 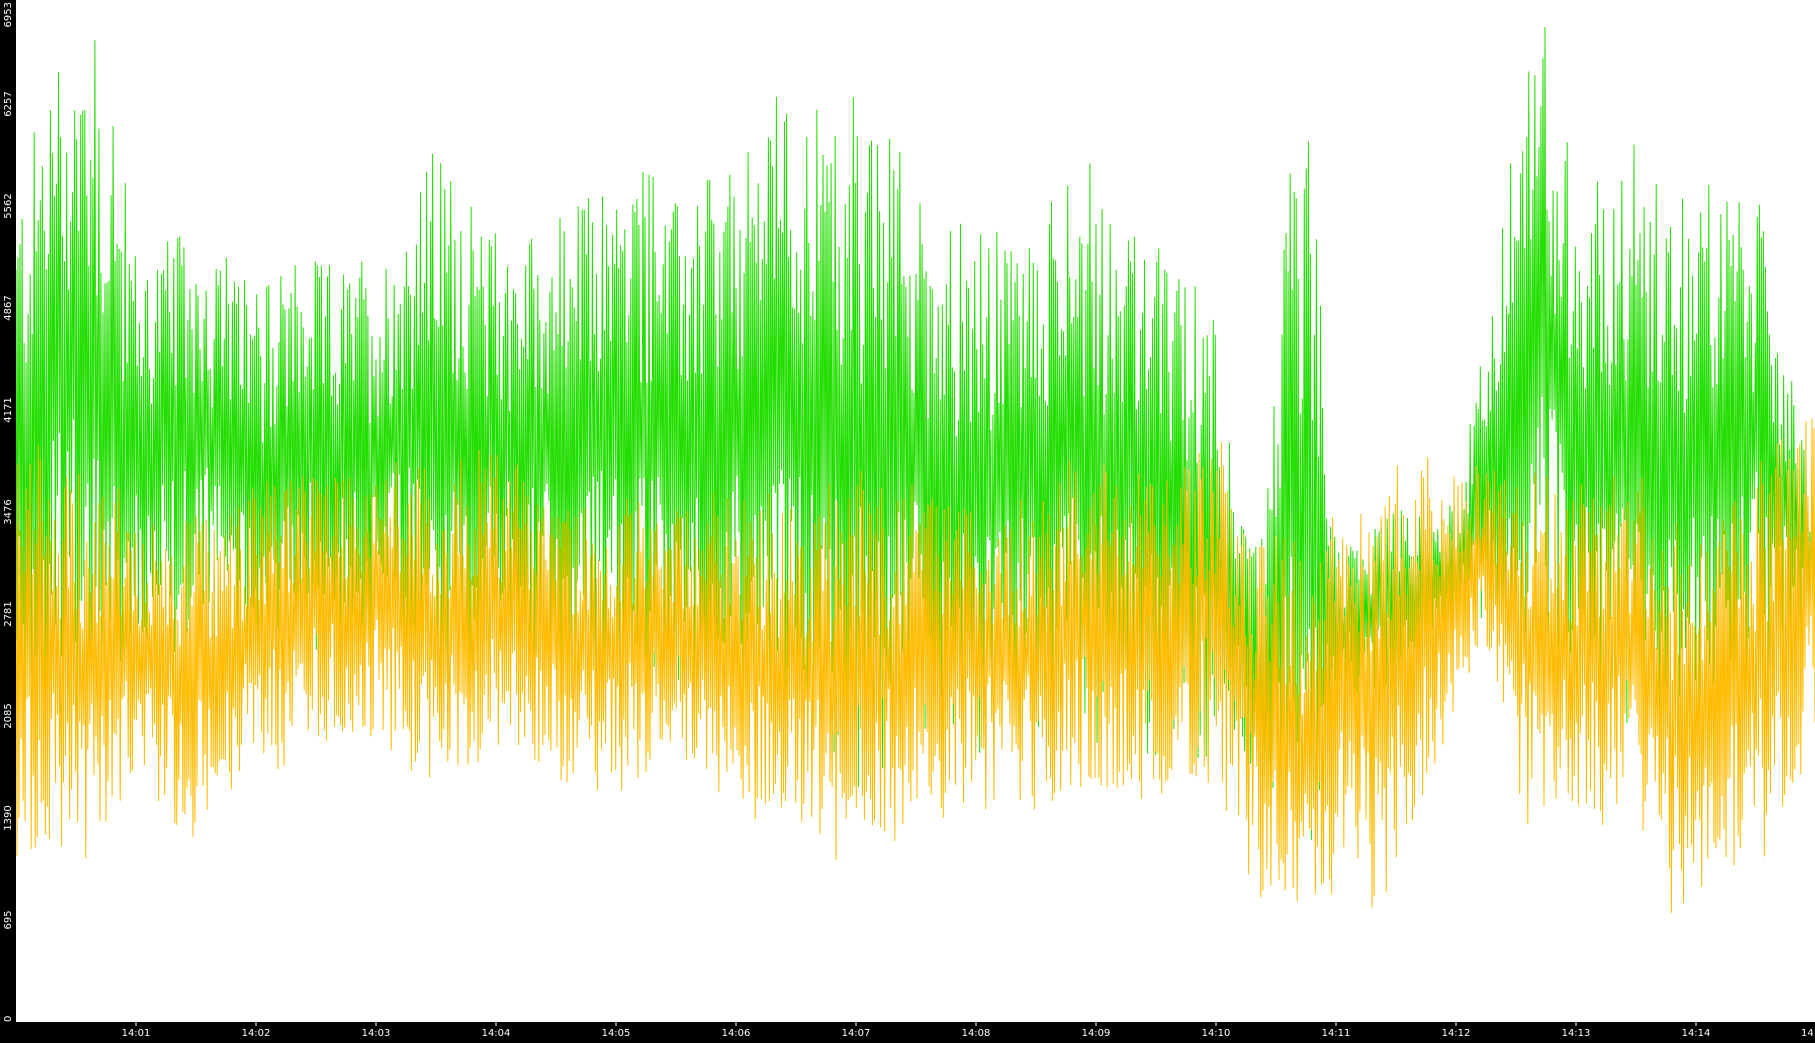 I want to click on x-tick-label: 14:03, so click(x=376, y=1033).